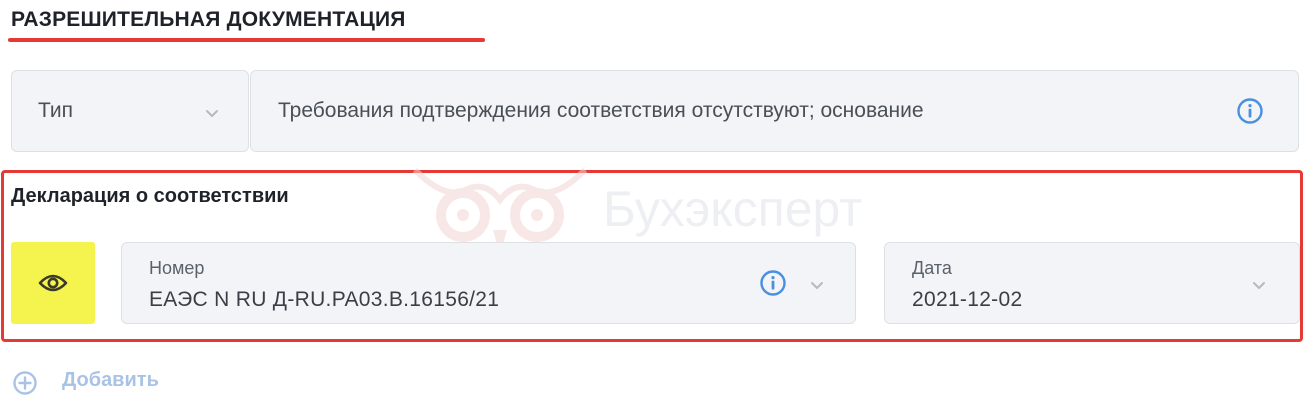 The image size is (1306, 410). I want to click on type-select-label: Тип, so click(56, 110).